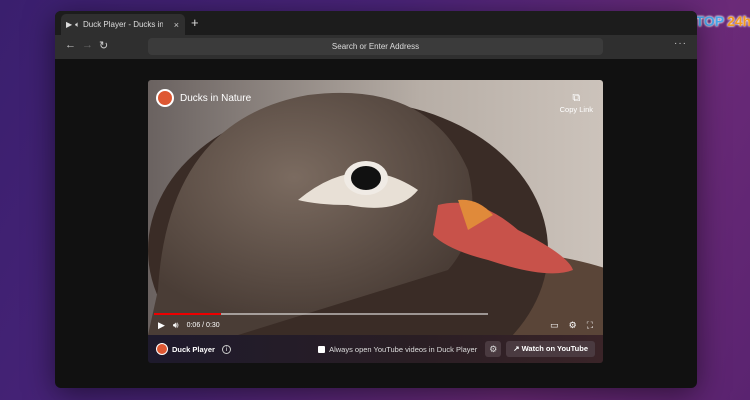 The width and height of the screenshot is (750, 400). Describe the element at coordinates (590, 325) in the screenshot. I see `fullscreen-icon: ⛶` at that location.